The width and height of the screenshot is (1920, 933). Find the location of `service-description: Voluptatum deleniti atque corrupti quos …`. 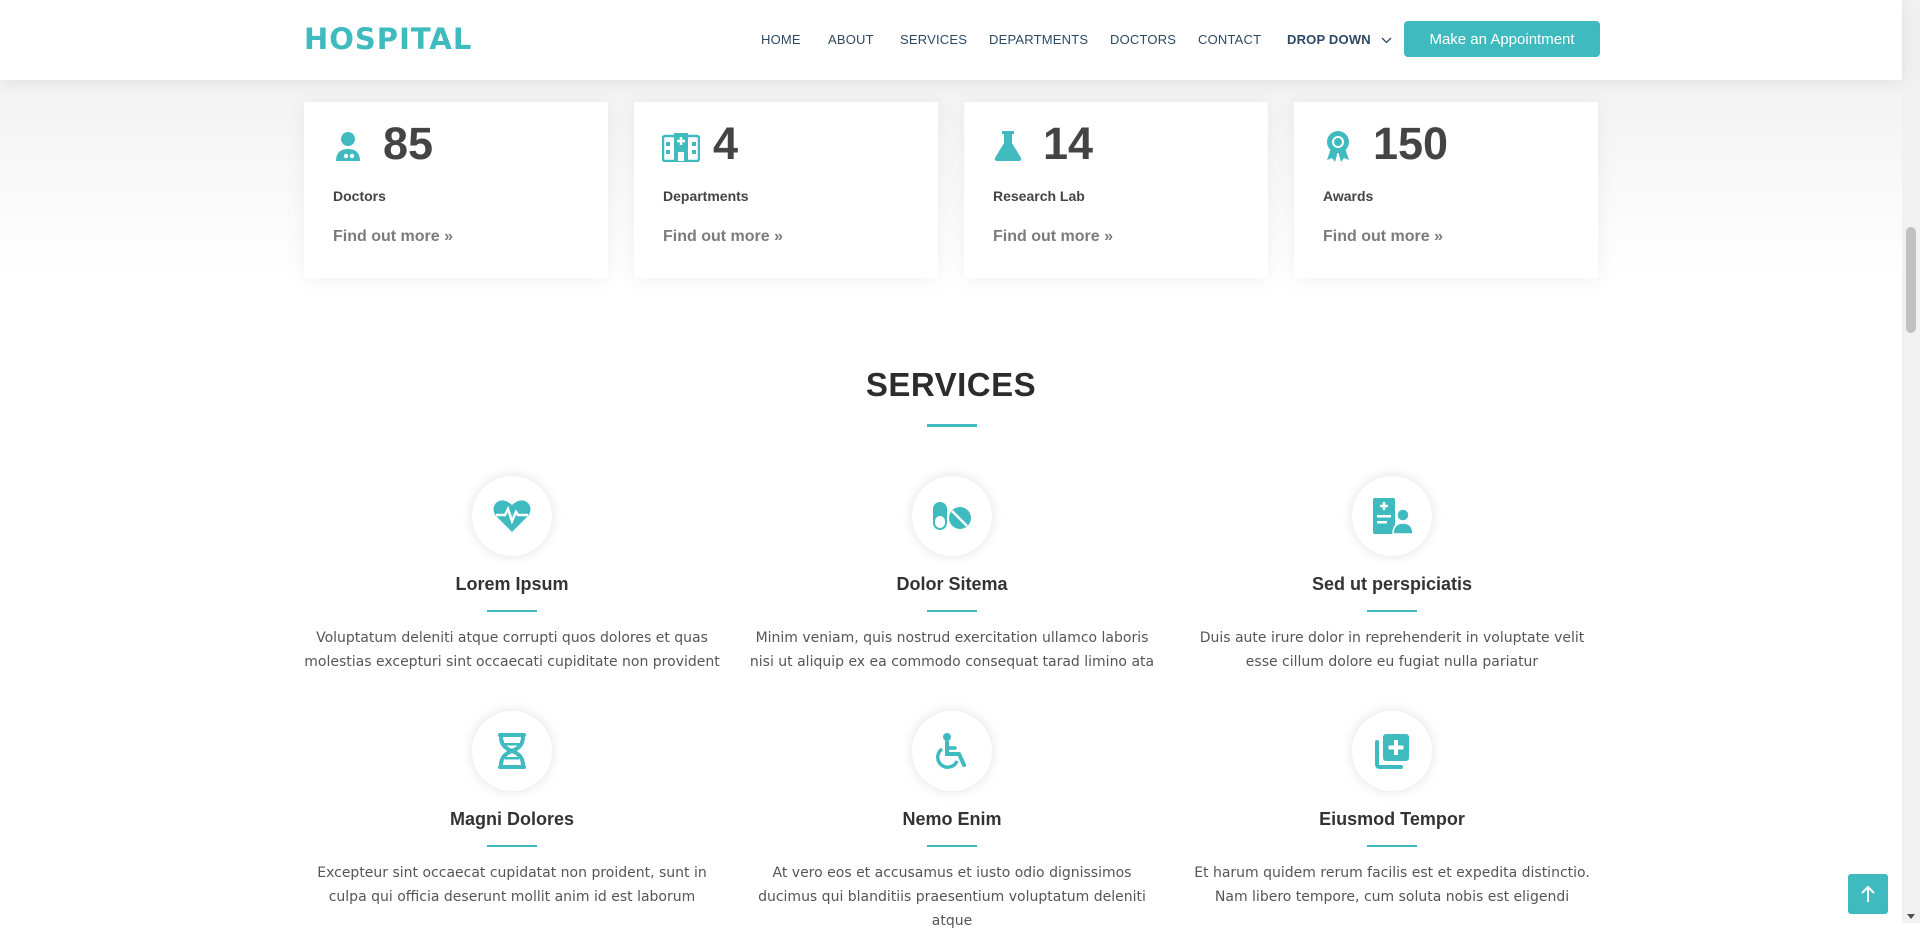

service-description: Voluptatum deleniti atque corrupti quos … is located at coordinates (512, 650).